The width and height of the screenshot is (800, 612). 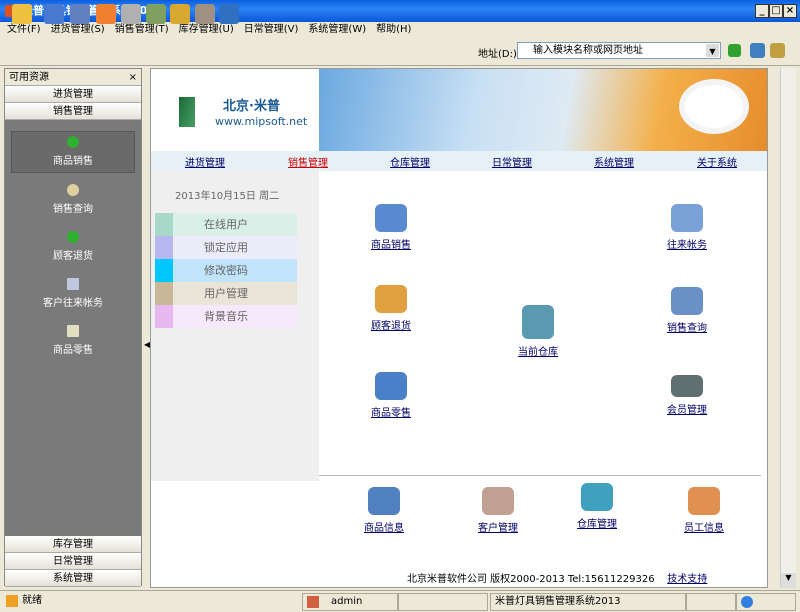 What do you see at coordinates (687, 410) in the screenshot?
I see `module-link: 会员管理` at bounding box center [687, 410].